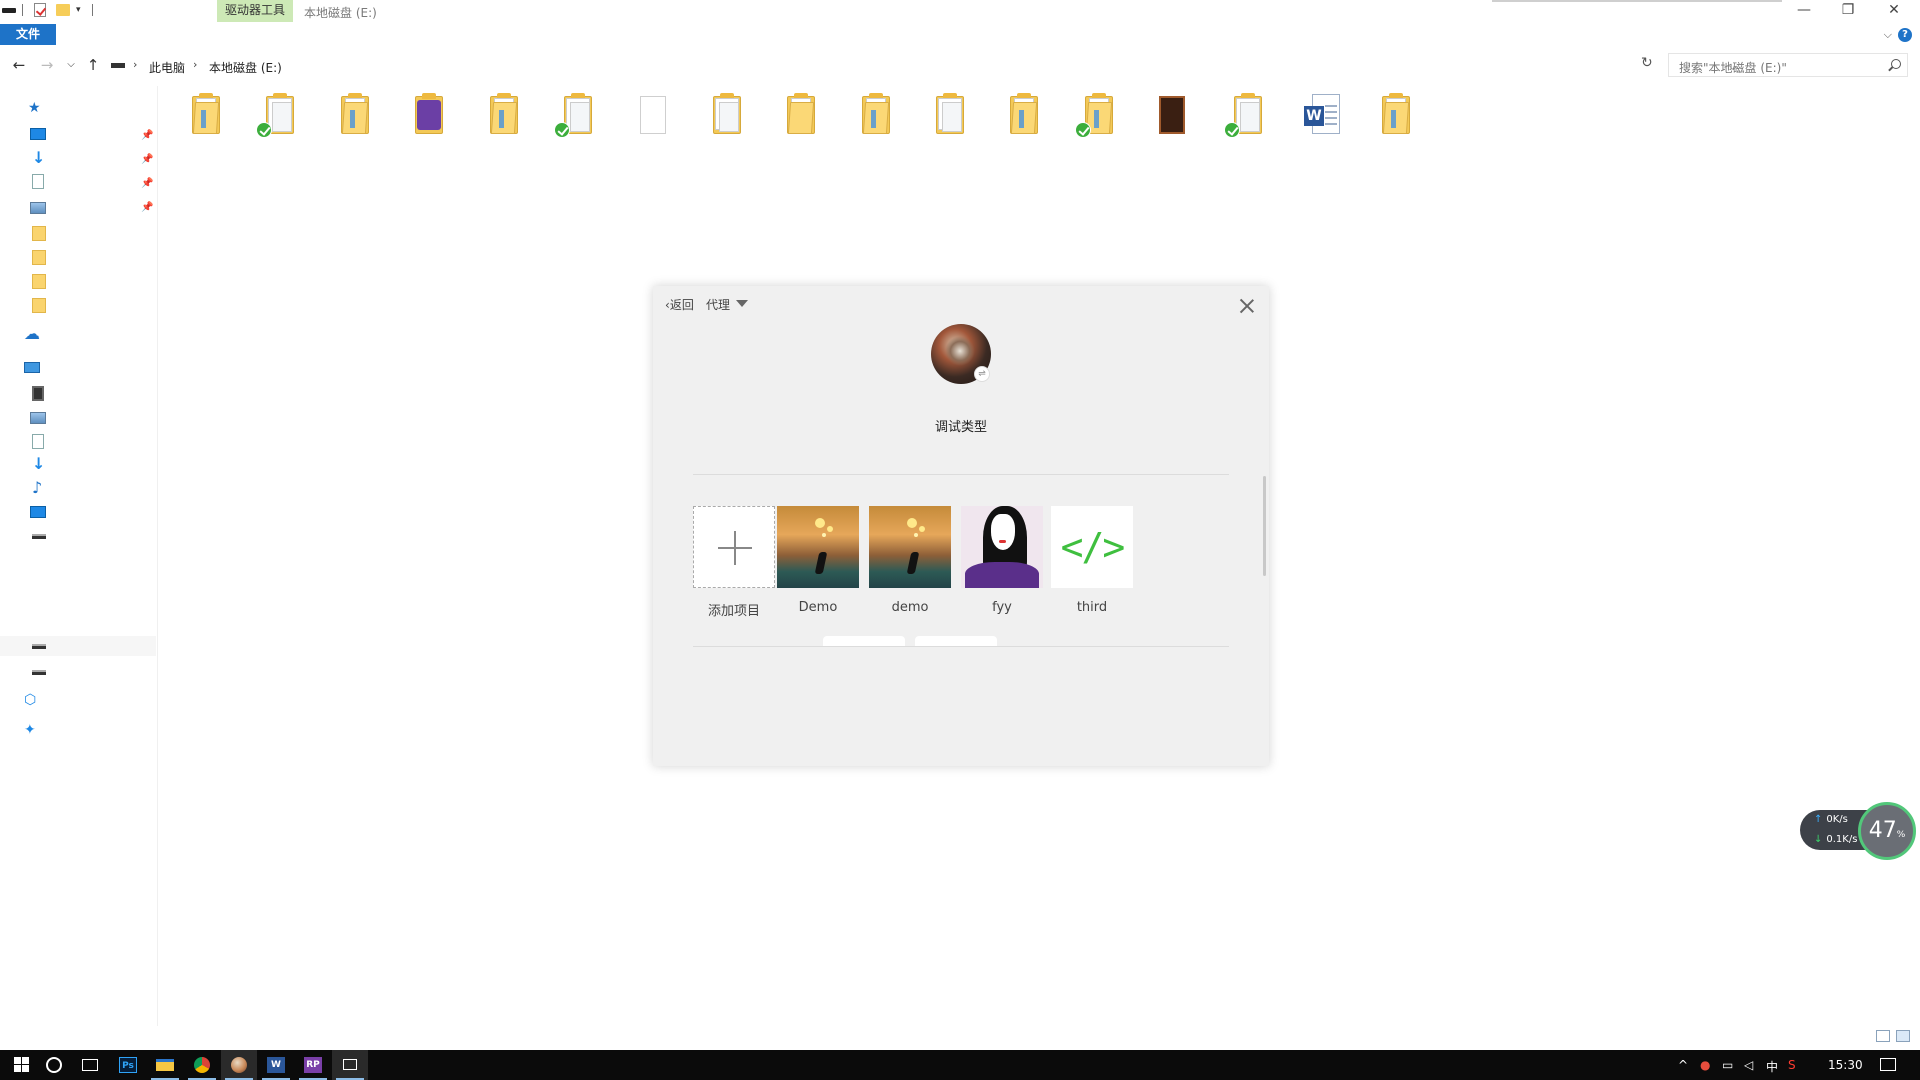 The height and width of the screenshot is (1080, 1920). I want to click on network-speed-widget: ↑ 0K/s ↓ 0.1K/s 47%, so click(1859, 831).